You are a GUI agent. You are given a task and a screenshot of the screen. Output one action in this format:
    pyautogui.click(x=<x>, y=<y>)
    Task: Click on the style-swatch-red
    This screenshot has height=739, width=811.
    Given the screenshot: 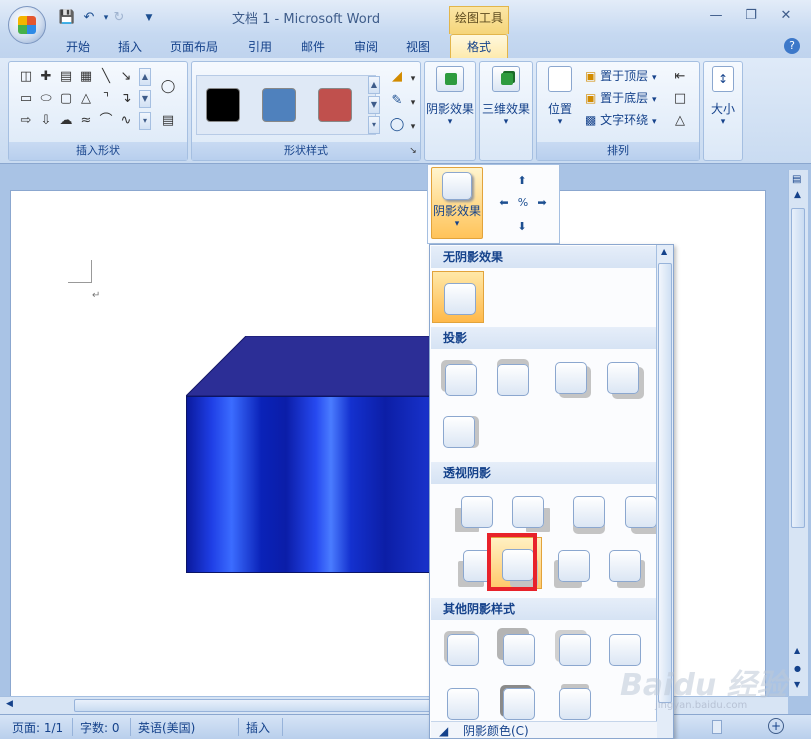 What is the action you would take?
    pyautogui.click(x=335, y=105)
    